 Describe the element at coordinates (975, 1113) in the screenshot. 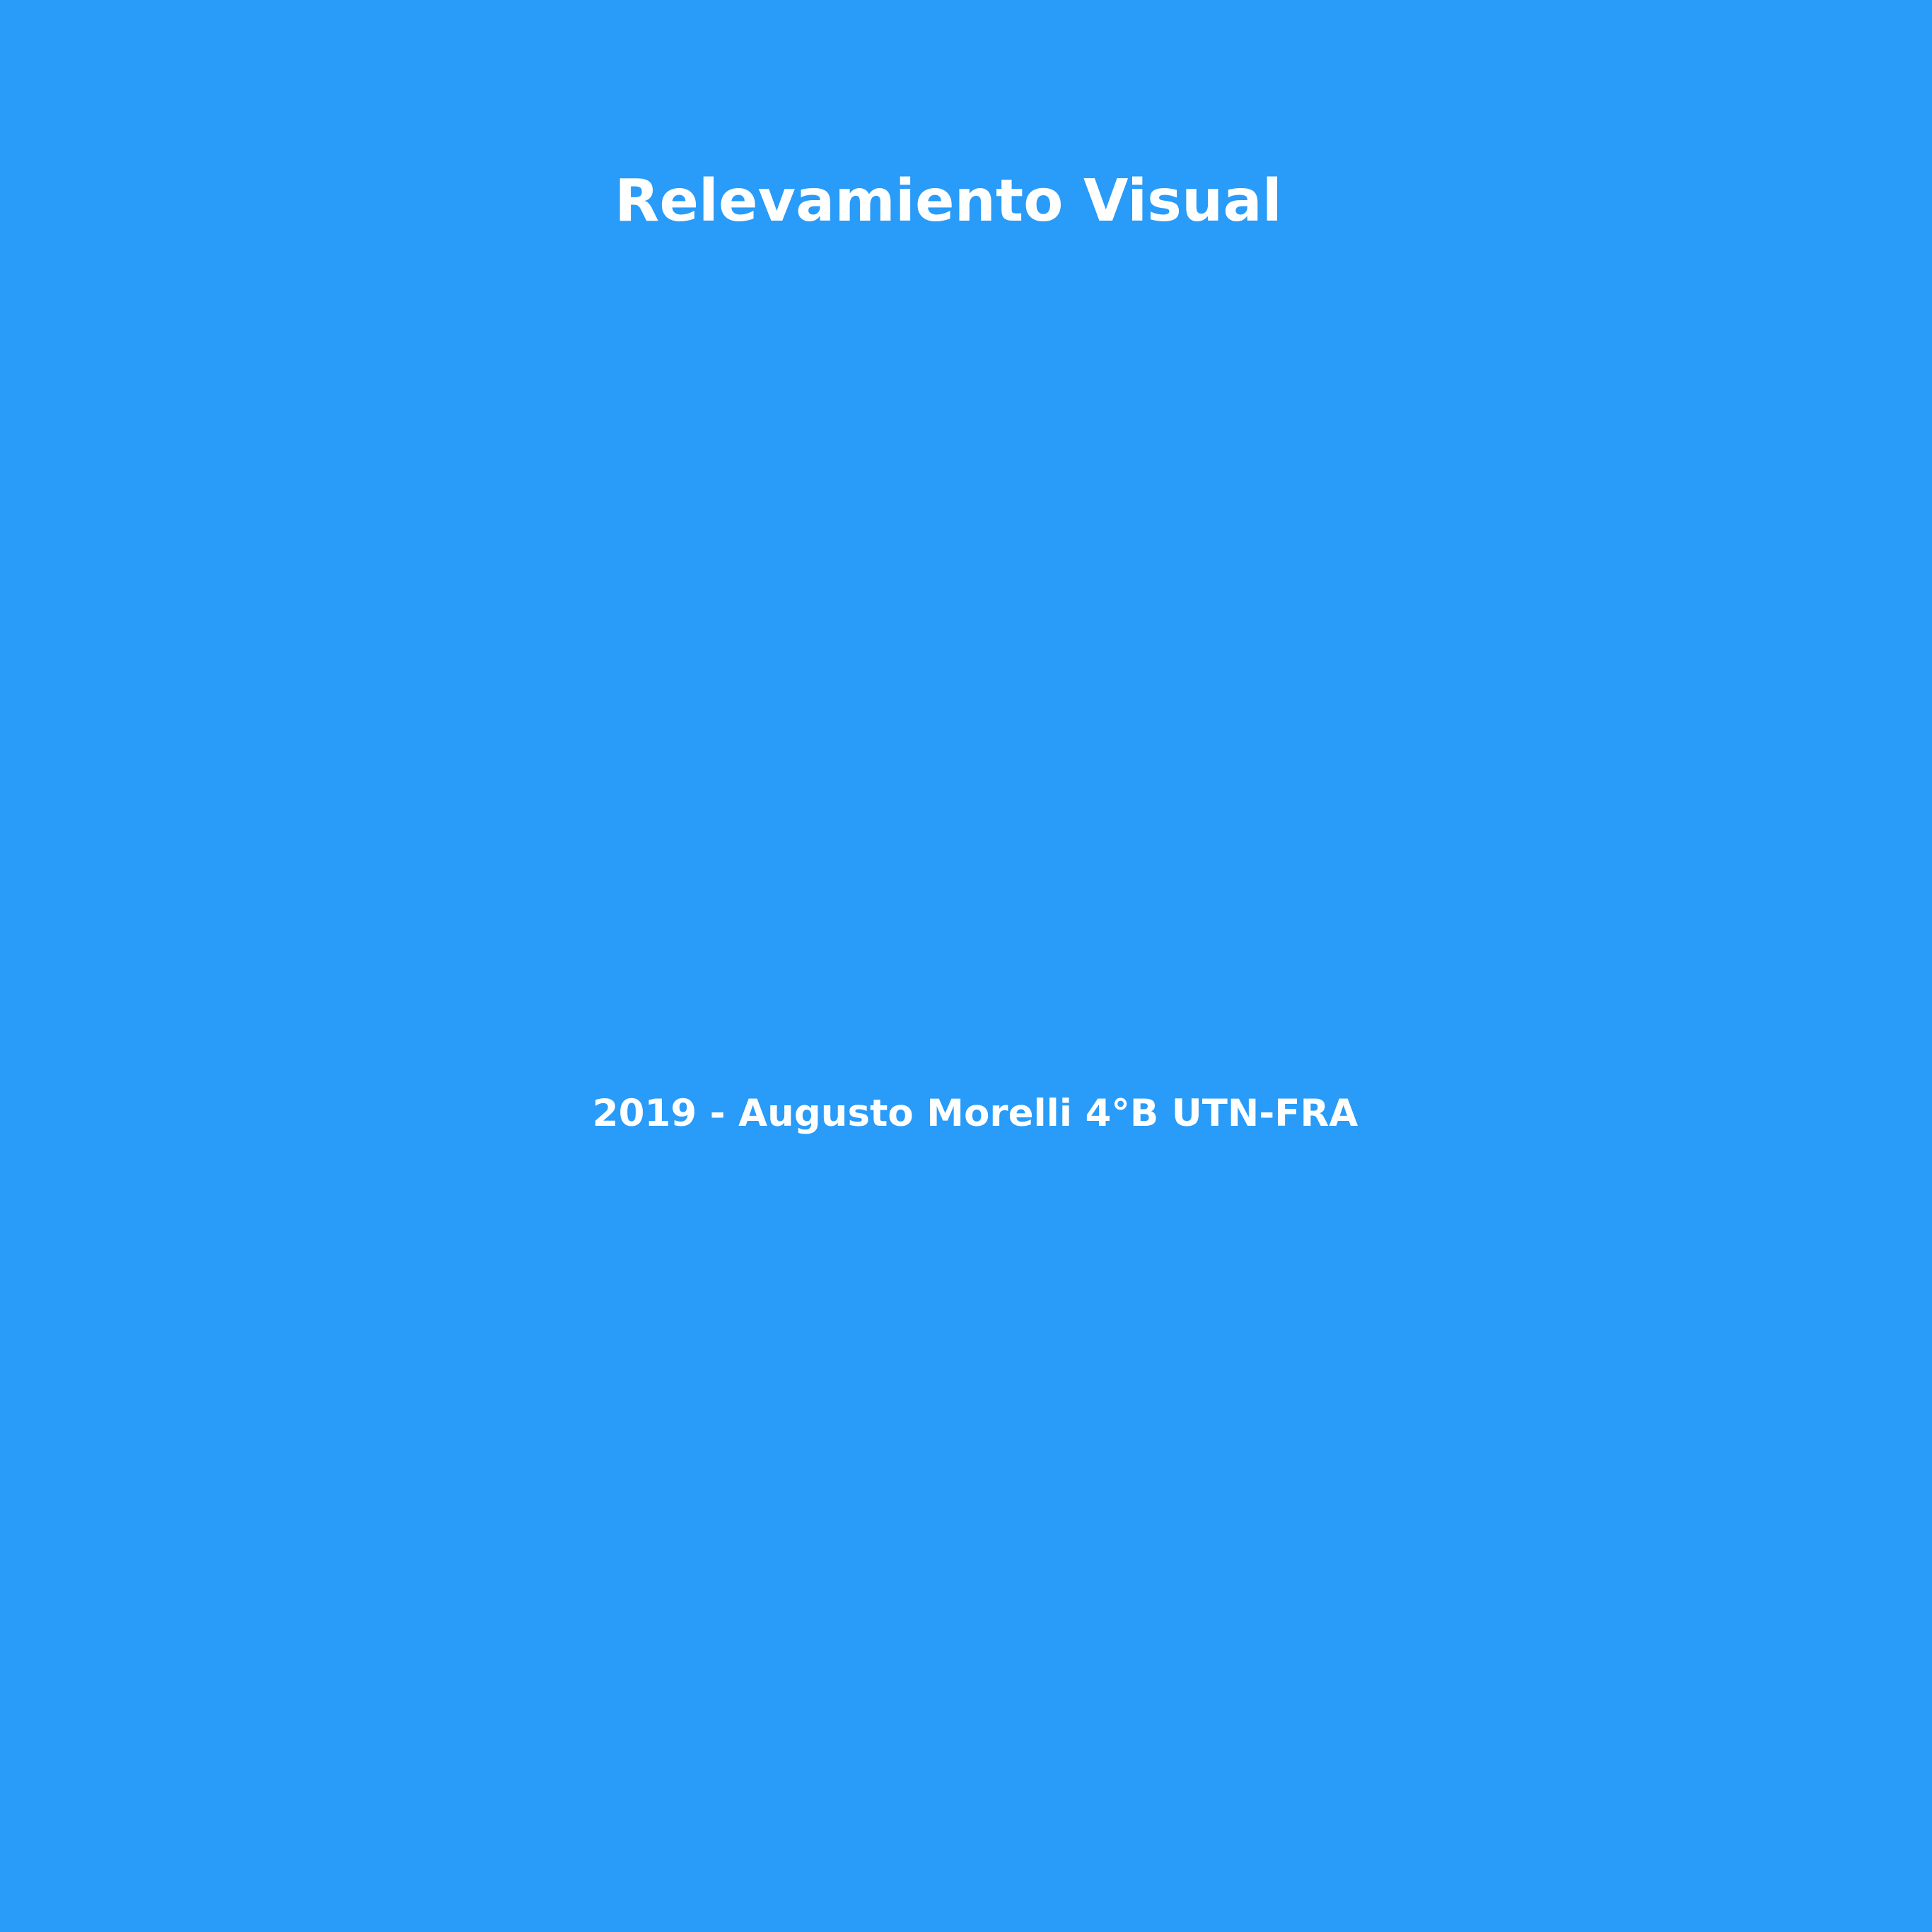

I see `credits-text: 2019 - Augusto Morelli 4°B UTN-FRA` at that location.